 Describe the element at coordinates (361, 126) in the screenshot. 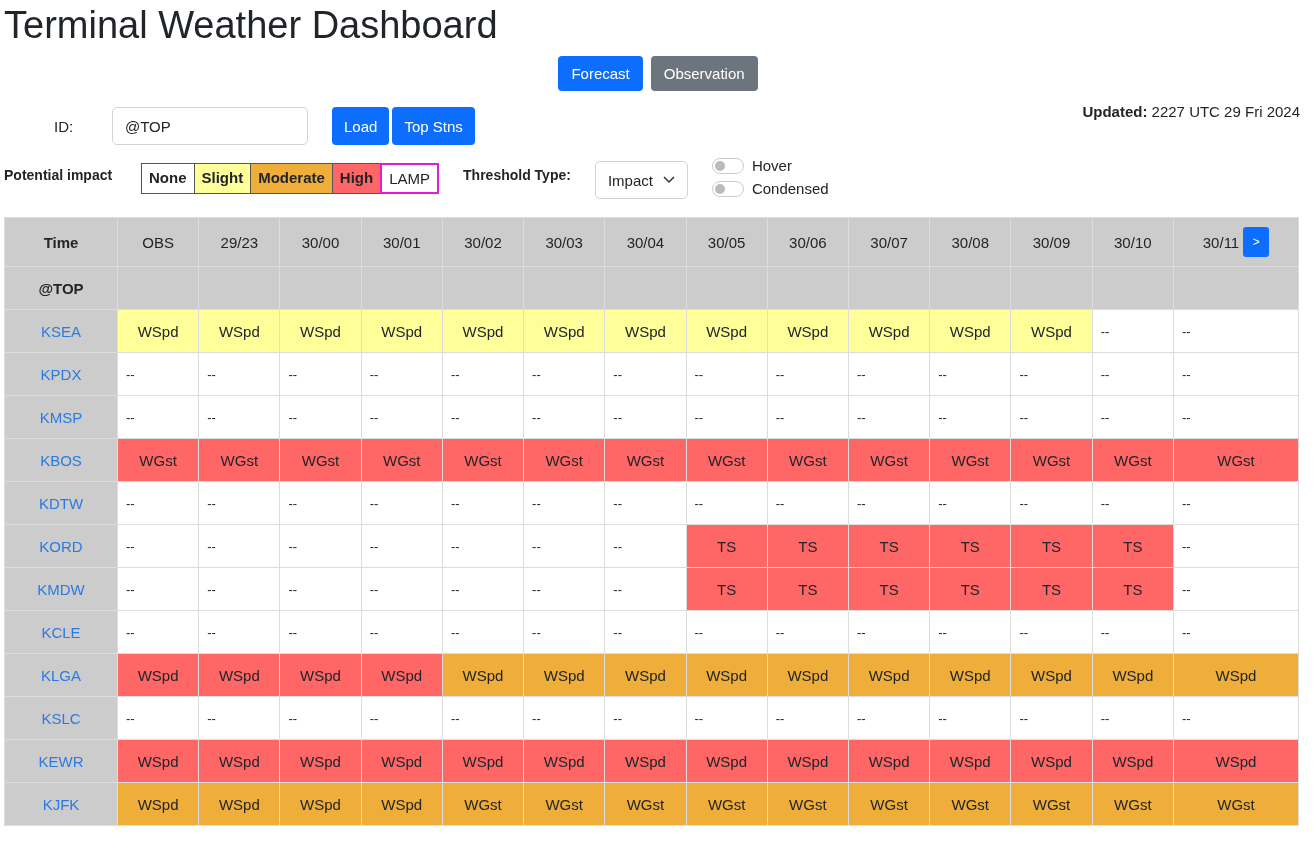

I see `action-button: Load` at that location.